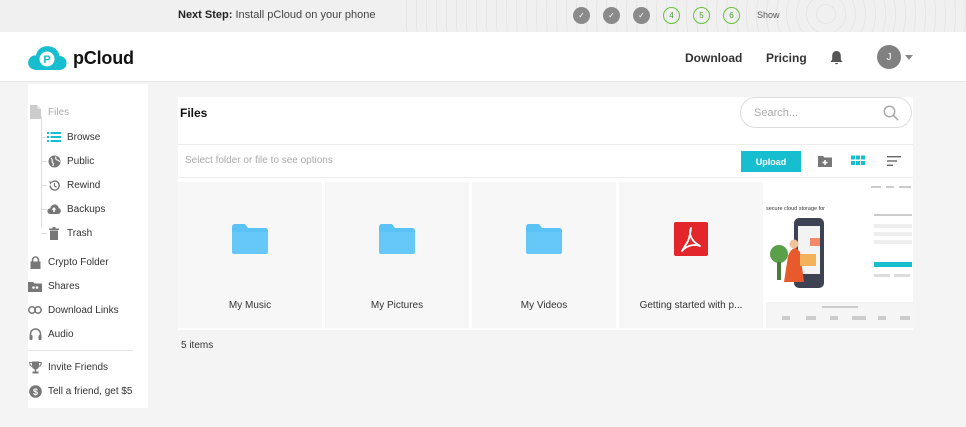  What do you see at coordinates (84, 137) in the screenshot?
I see `sidebar-item-label: Browse` at bounding box center [84, 137].